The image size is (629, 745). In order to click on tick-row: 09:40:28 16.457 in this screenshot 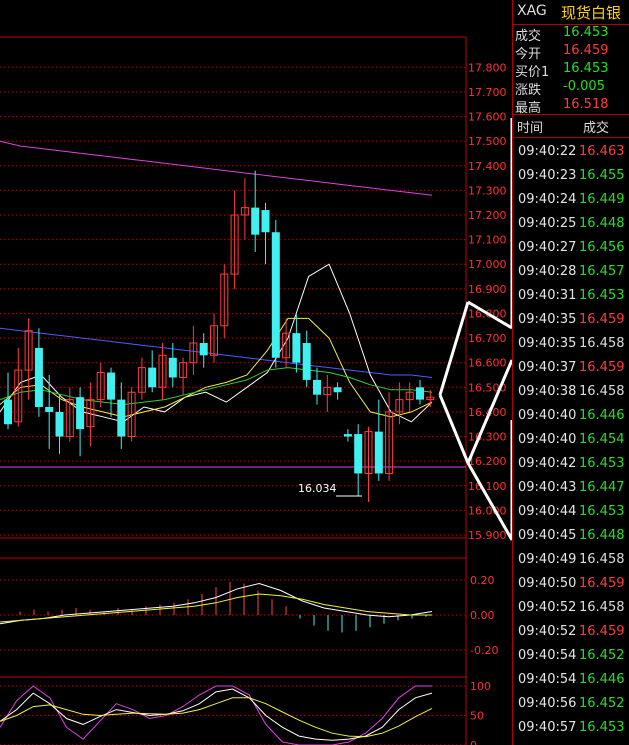, I will do `click(571, 272)`.